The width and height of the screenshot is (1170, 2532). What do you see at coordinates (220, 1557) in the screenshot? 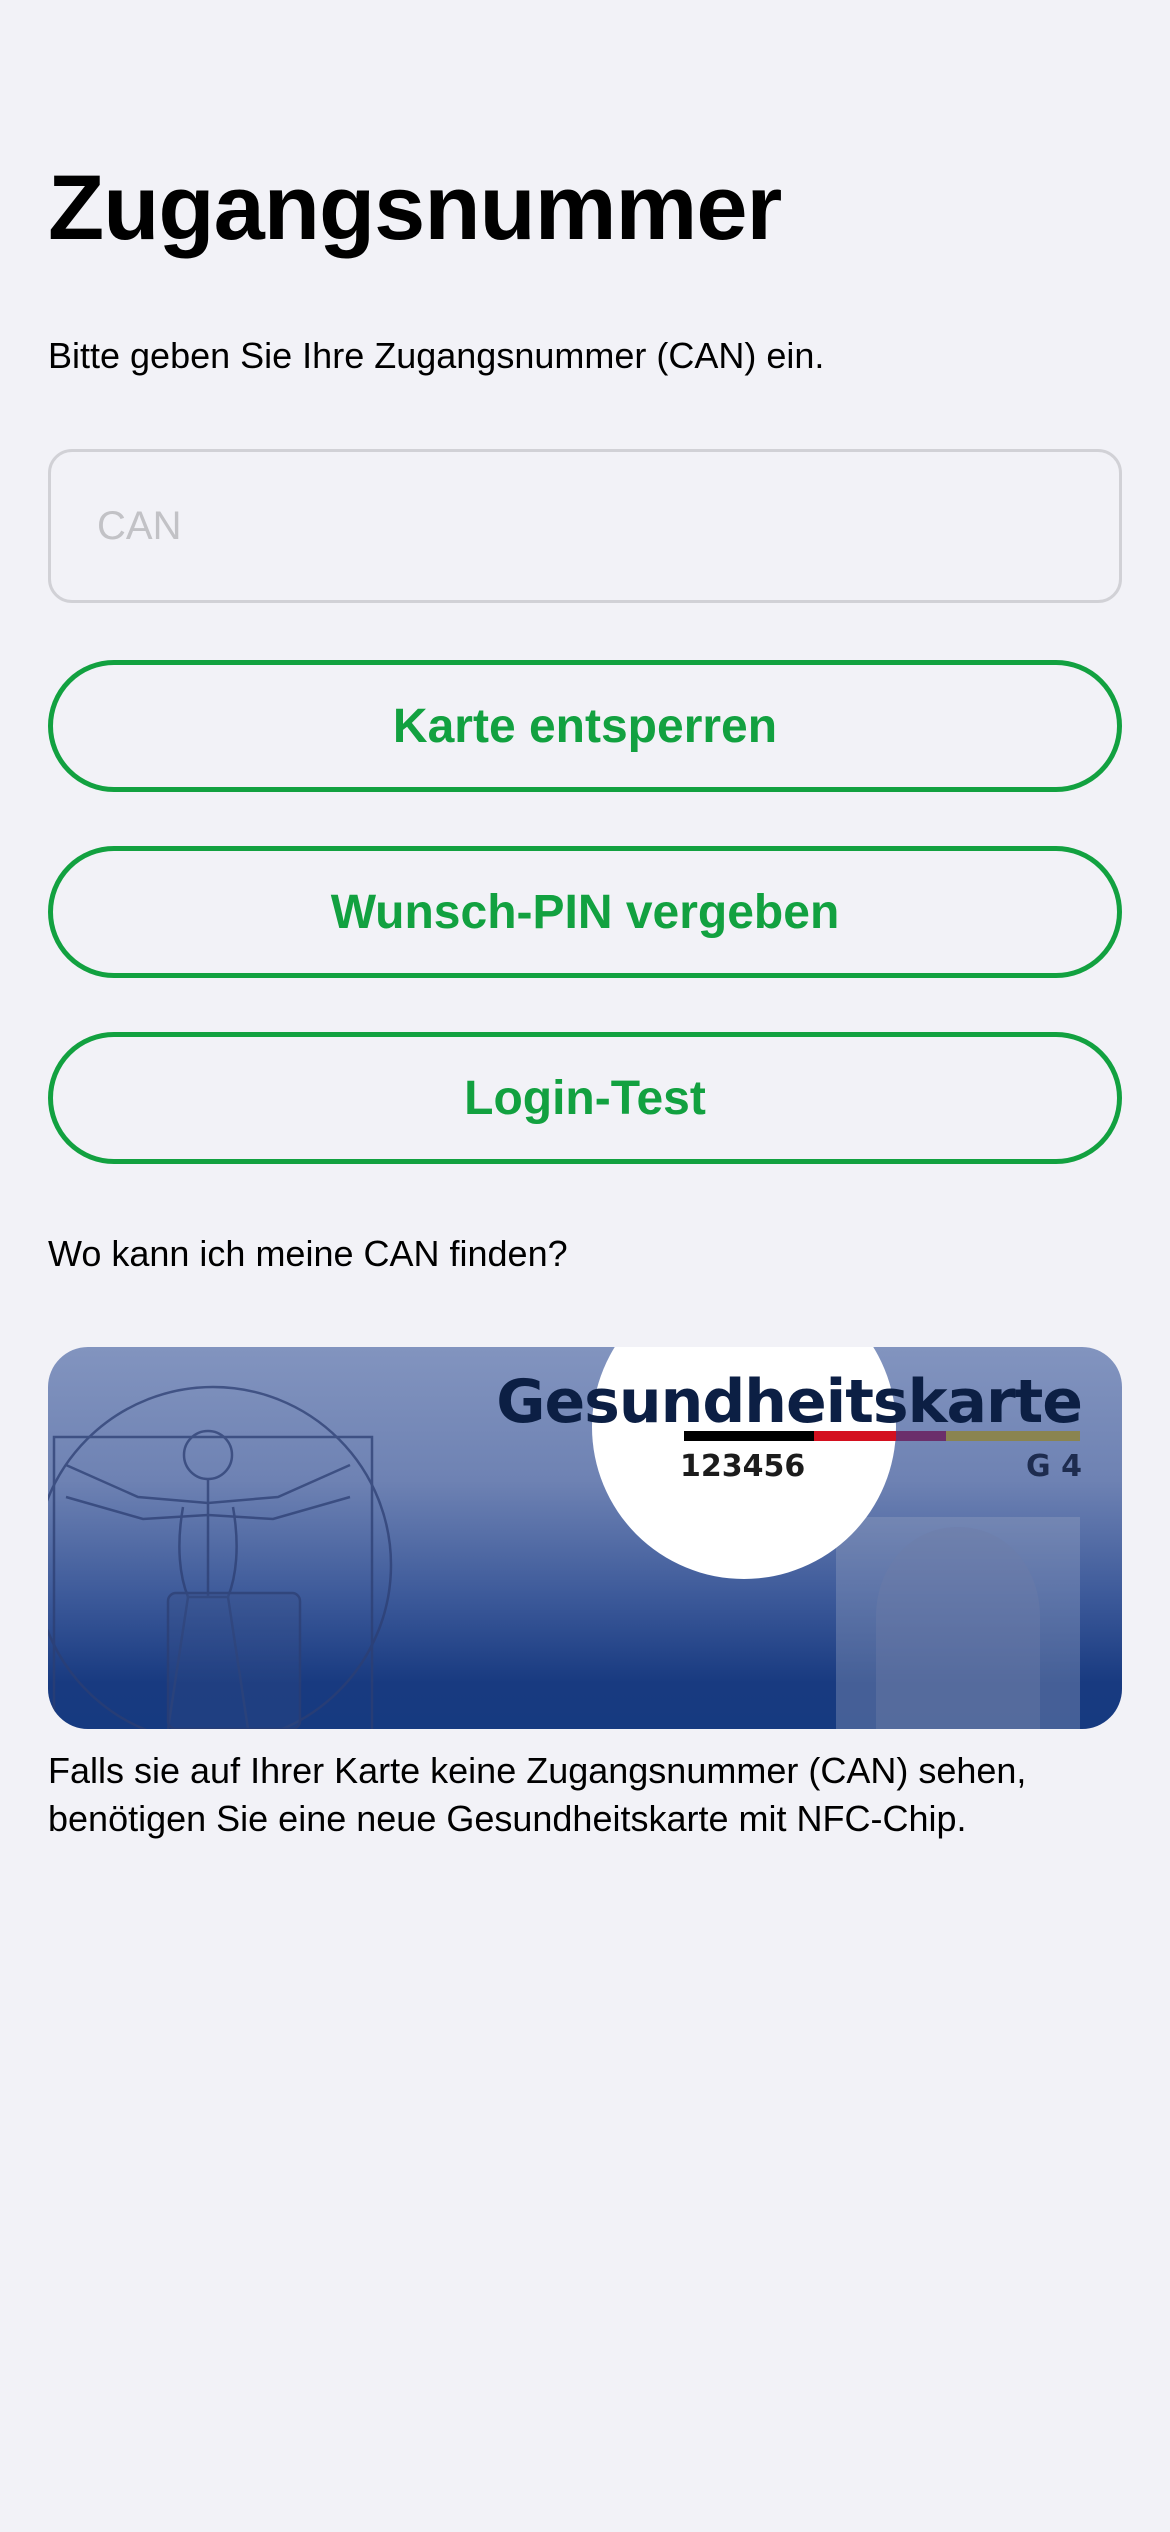
I see `vitruvian-man-icon` at bounding box center [220, 1557].